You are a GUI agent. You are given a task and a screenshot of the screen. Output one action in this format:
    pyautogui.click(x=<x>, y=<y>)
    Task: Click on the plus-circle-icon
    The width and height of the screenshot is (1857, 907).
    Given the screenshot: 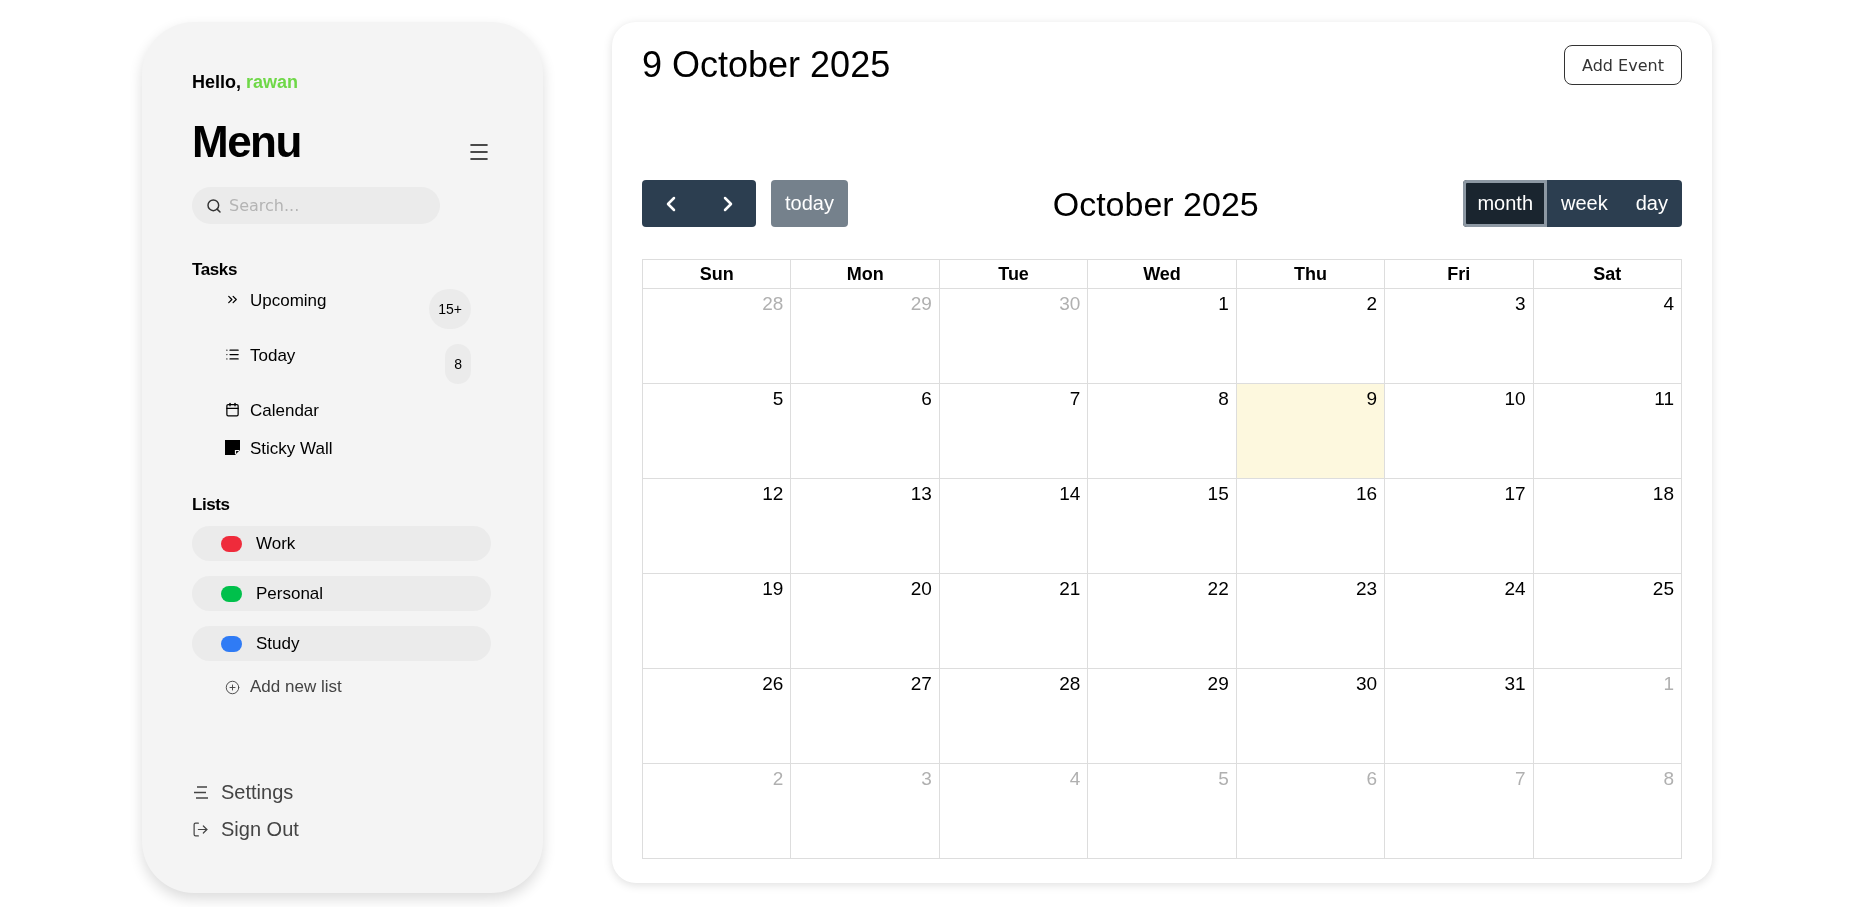 What is the action you would take?
    pyautogui.click(x=232, y=687)
    